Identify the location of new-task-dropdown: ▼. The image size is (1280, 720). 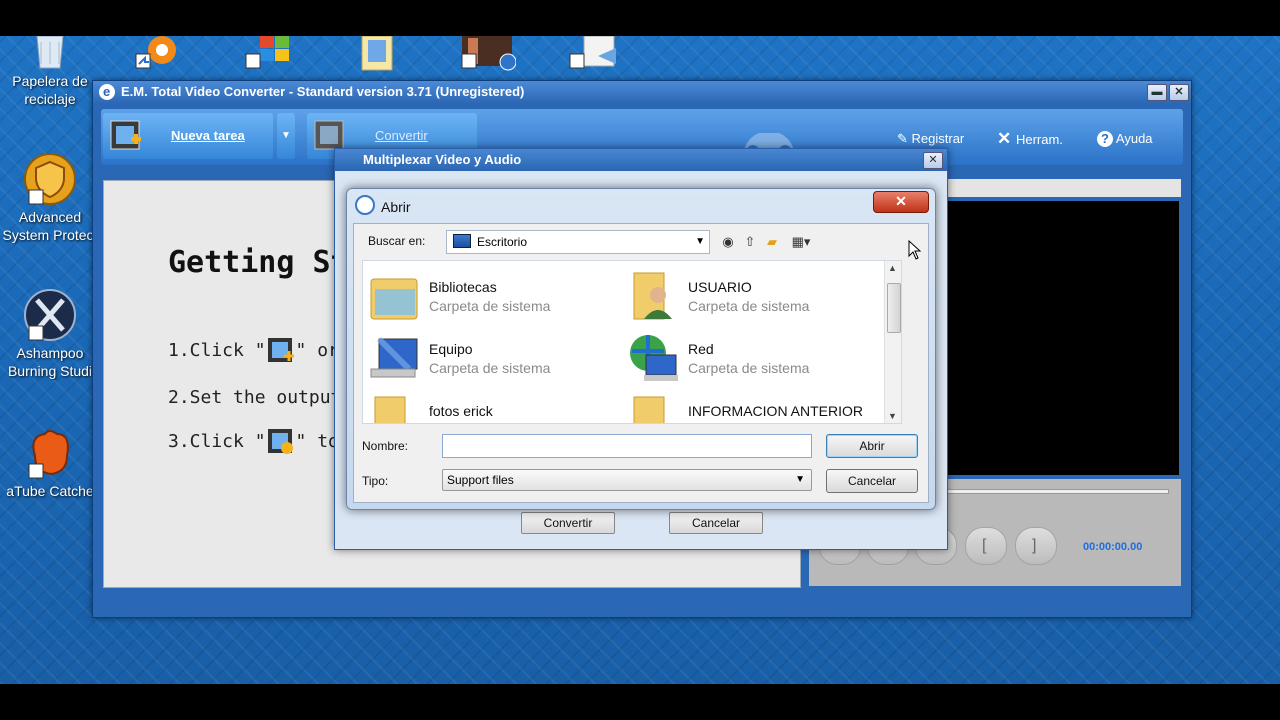
(286, 136).